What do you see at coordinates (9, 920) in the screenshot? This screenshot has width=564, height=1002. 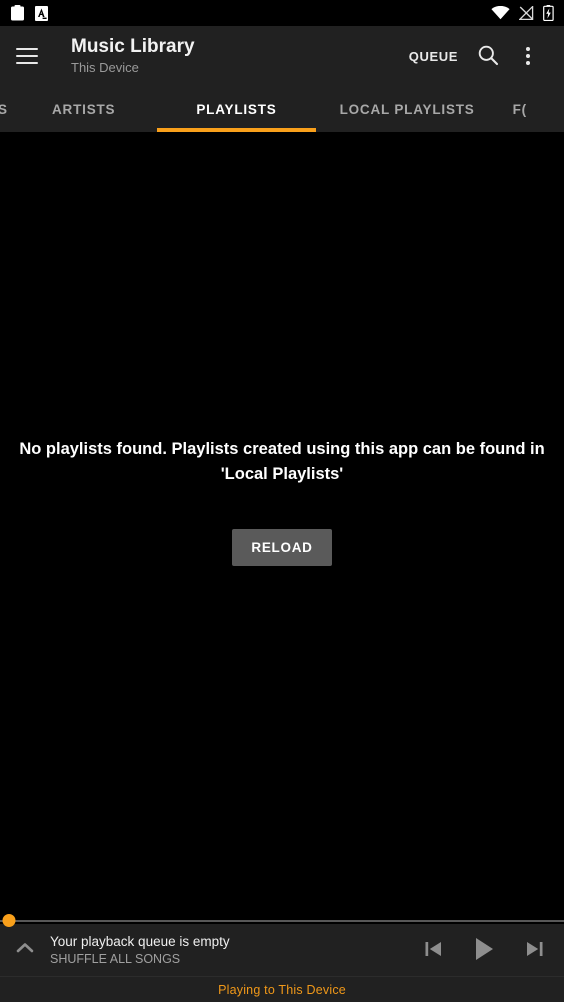 I see `seek-bar-thumb` at bounding box center [9, 920].